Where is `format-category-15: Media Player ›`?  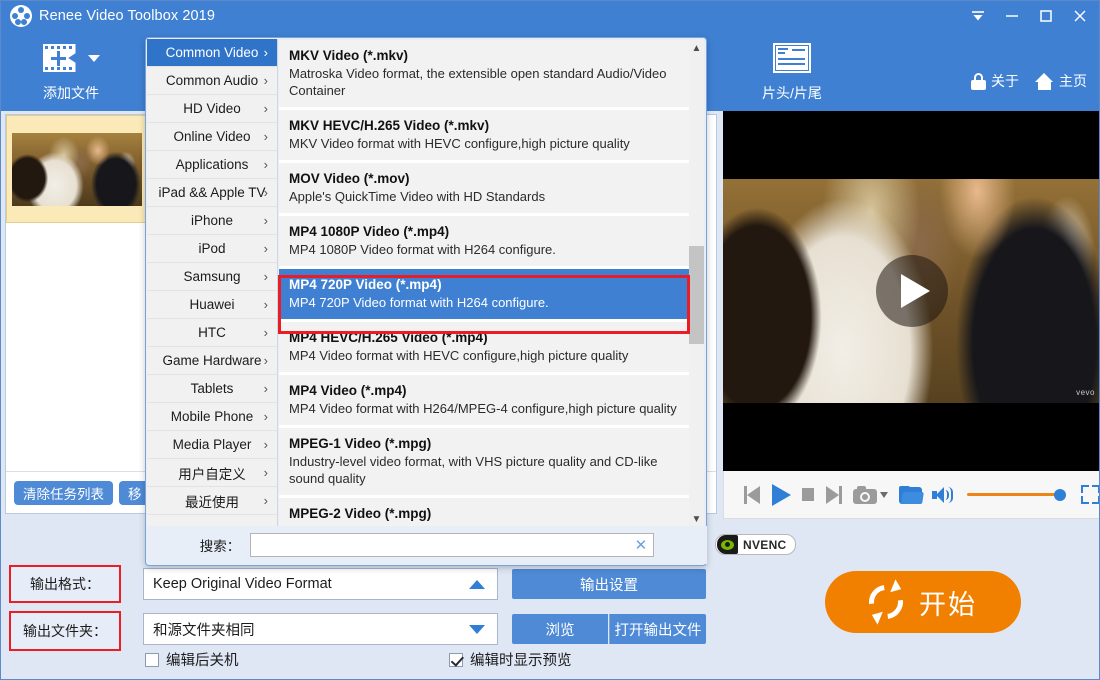 format-category-15: Media Player › is located at coordinates (212, 445).